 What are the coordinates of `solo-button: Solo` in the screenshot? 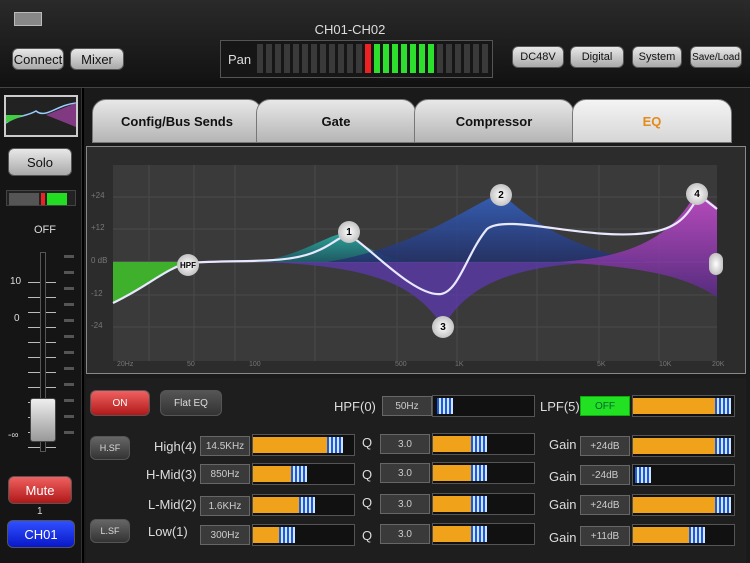 It's located at (40, 162).